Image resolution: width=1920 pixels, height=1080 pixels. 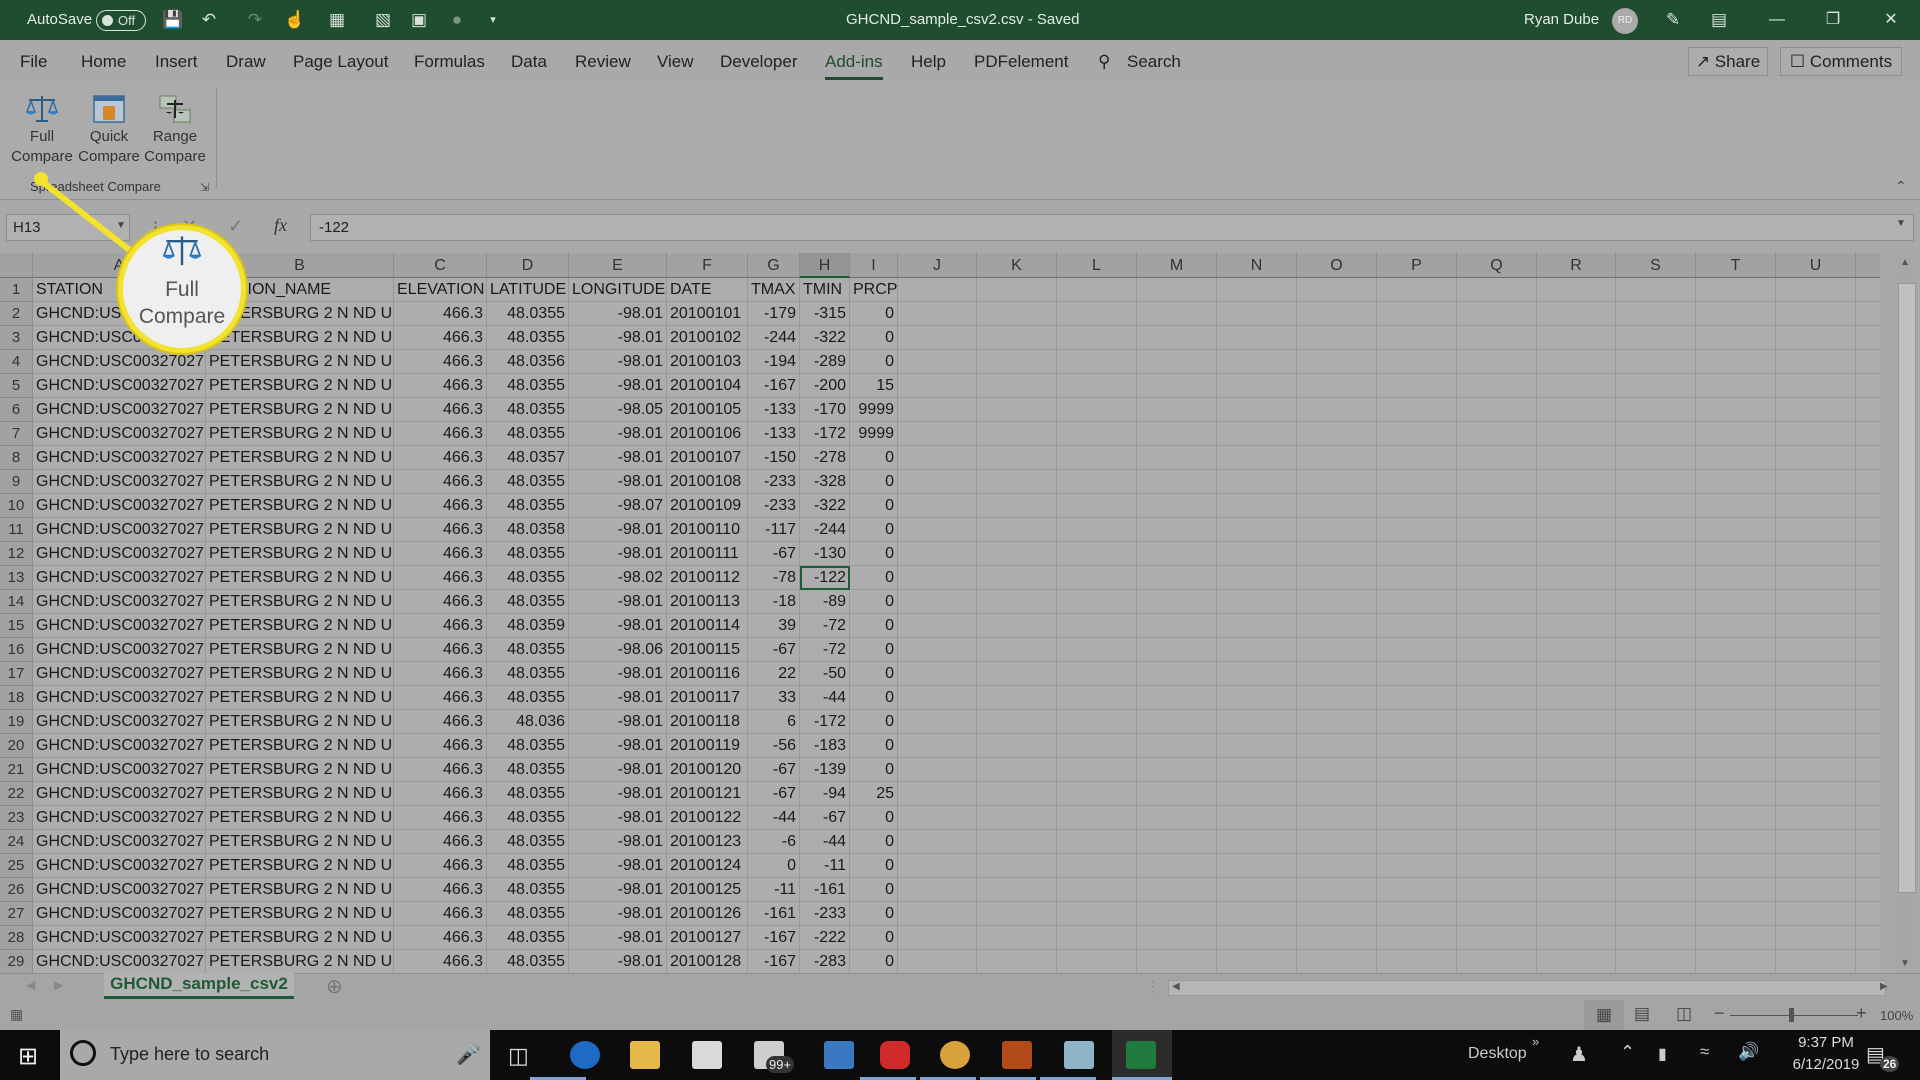 What do you see at coordinates (759, 62) in the screenshot?
I see `tab-developer: Developer` at bounding box center [759, 62].